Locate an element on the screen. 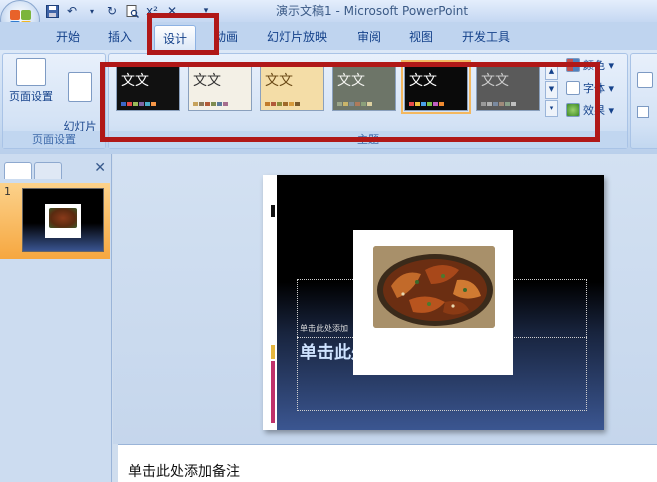 The height and width of the screenshot is (482, 657). tab-review: 审阅 is located at coordinates (369, 36).